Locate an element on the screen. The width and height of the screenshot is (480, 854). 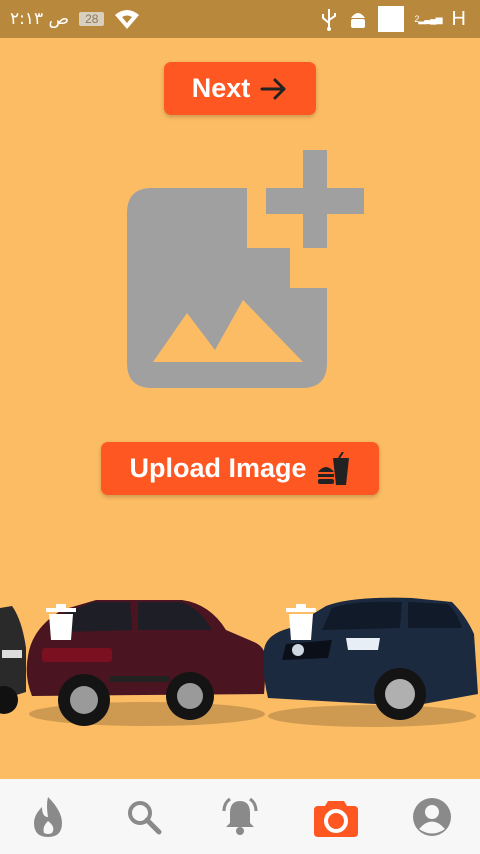
camera-icon is located at coordinates (336, 818).